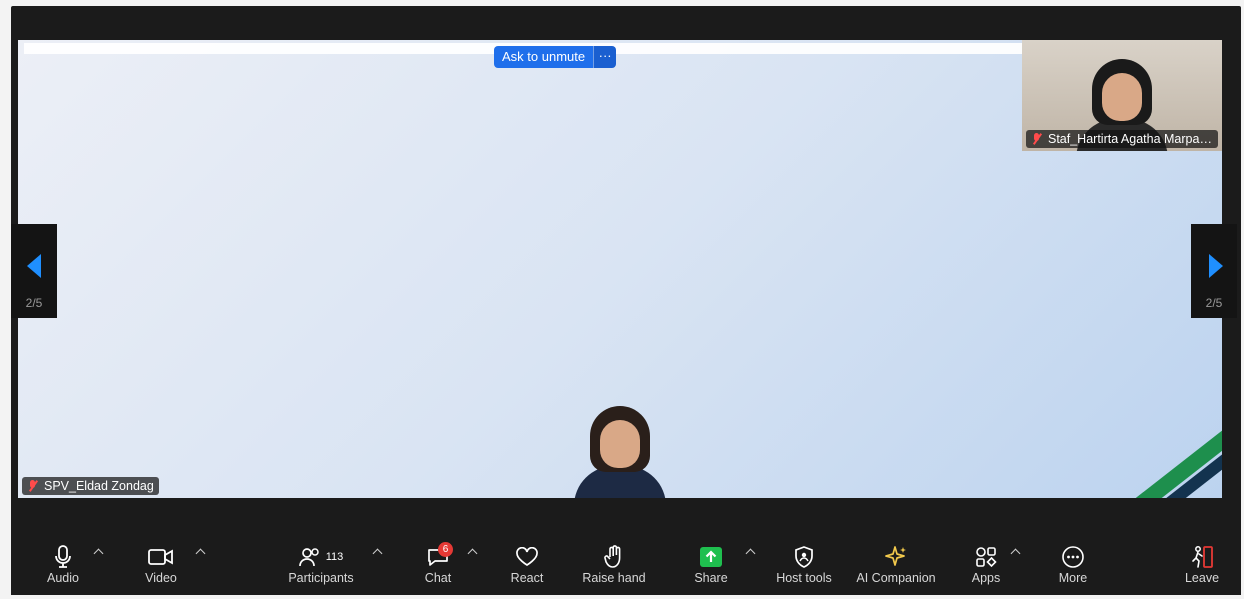  Describe the element at coordinates (544, 57) in the screenshot. I see `ask-to-unmute-button: Ask to unmute` at that location.